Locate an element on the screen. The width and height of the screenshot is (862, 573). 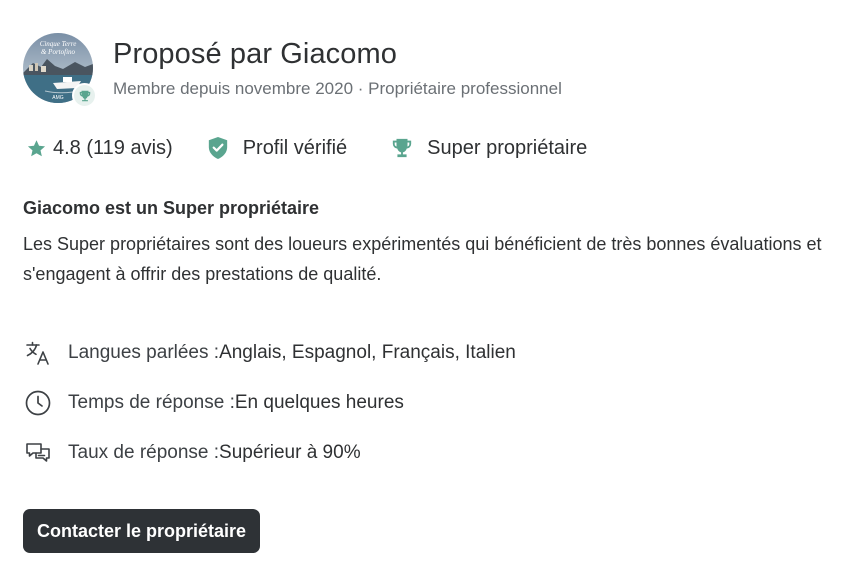
verified-badge: Profil vérifié is located at coordinates (277, 148).